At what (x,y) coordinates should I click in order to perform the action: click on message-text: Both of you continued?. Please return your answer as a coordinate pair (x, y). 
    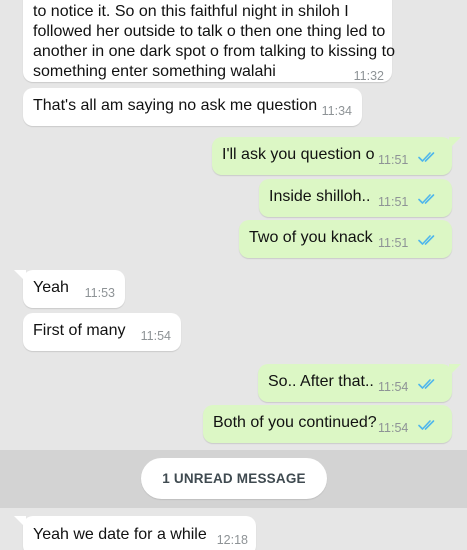
    Looking at the image, I should click on (295, 422).